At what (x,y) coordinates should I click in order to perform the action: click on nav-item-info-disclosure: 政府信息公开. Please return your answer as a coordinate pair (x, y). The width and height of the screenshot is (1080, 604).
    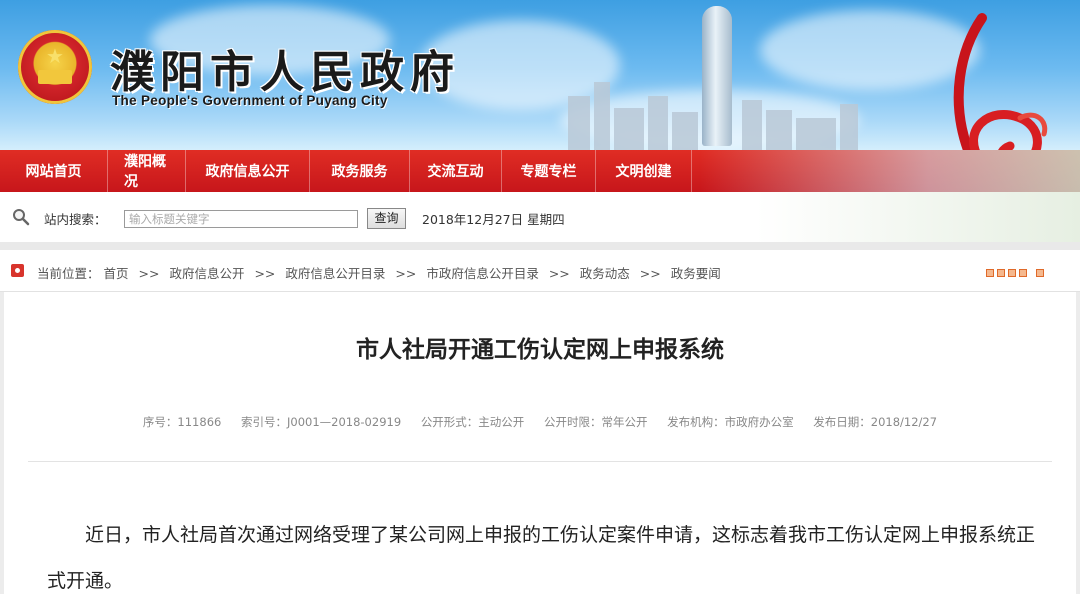
    Looking at the image, I should click on (248, 171).